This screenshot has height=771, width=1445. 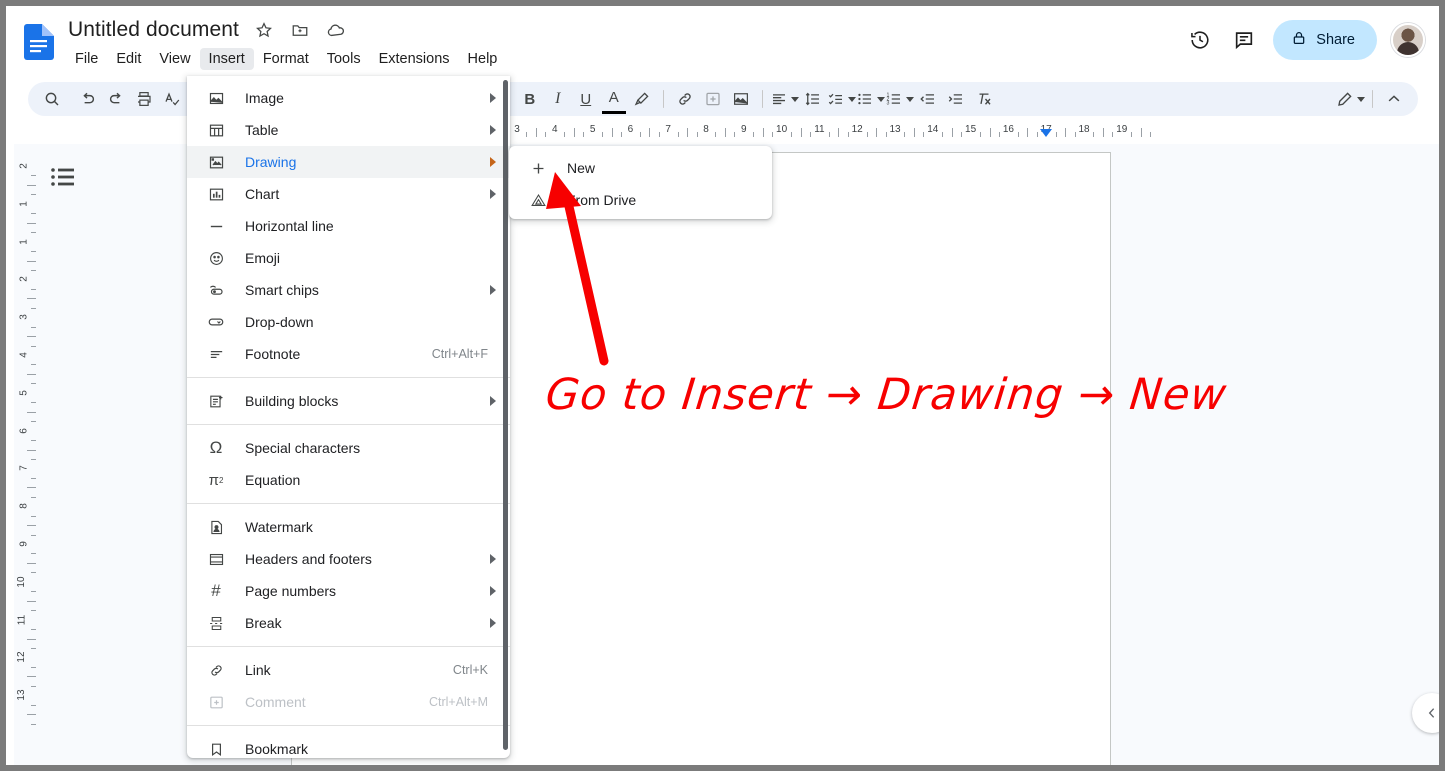 I want to click on right-indent-marker, so click(x=1046, y=133).